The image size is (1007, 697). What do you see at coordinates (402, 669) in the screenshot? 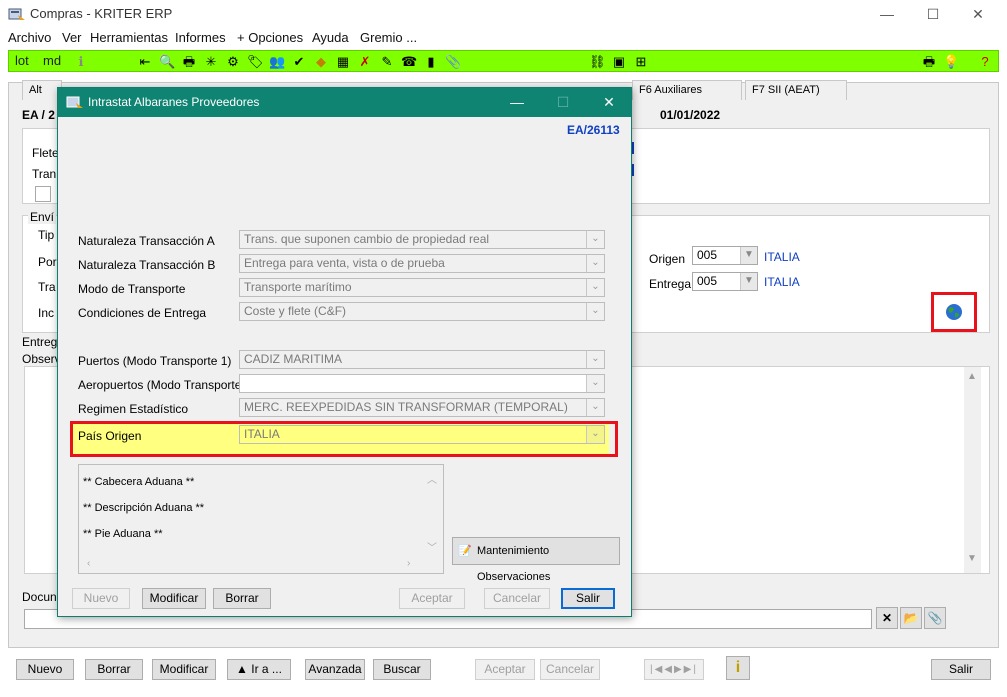
I see `buscar-button: Buscar` at bounding box center [402, 669].